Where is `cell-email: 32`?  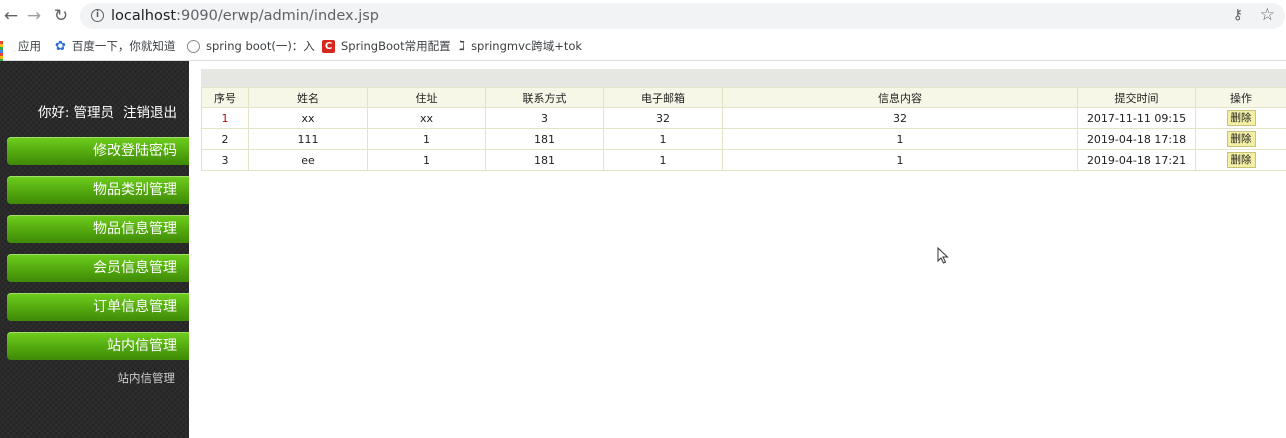 cell-email: 32 is located at coordinates (663, 118).